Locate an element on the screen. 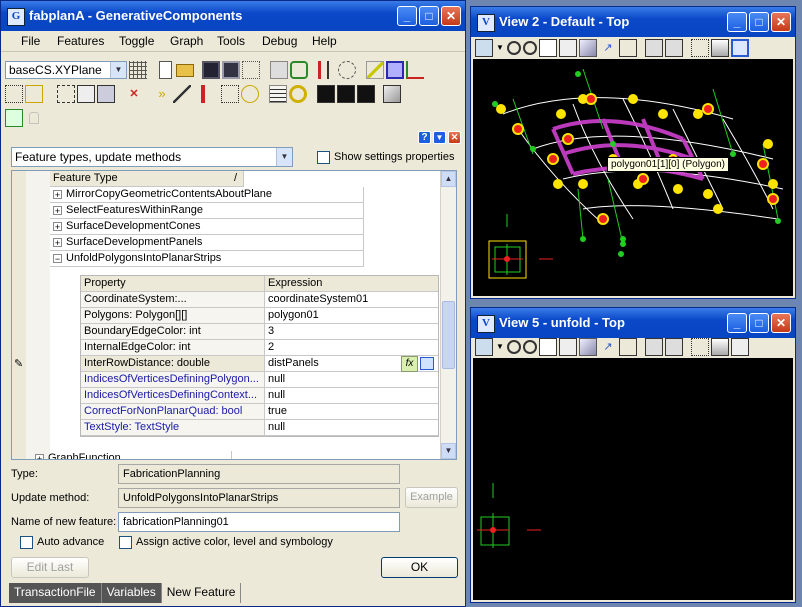 The image size is (802, 607). panel-close-icon: ✕ is located at coordinates (454, 137).